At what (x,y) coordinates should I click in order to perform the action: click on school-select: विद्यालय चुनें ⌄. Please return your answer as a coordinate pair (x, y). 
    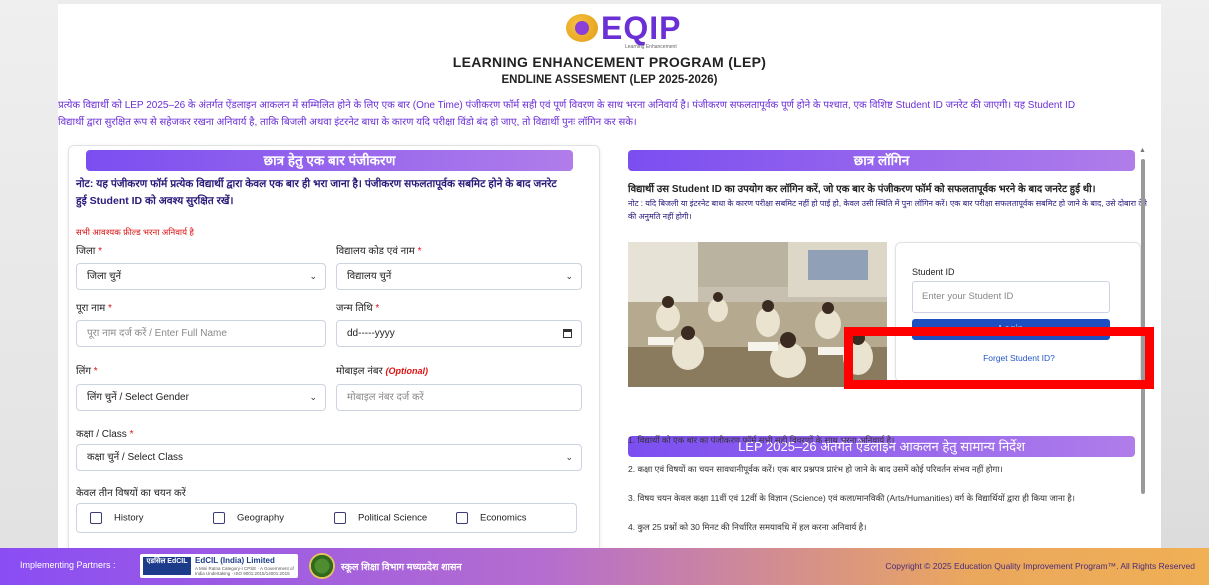
    Looking at the image, I should click on (459, 276).